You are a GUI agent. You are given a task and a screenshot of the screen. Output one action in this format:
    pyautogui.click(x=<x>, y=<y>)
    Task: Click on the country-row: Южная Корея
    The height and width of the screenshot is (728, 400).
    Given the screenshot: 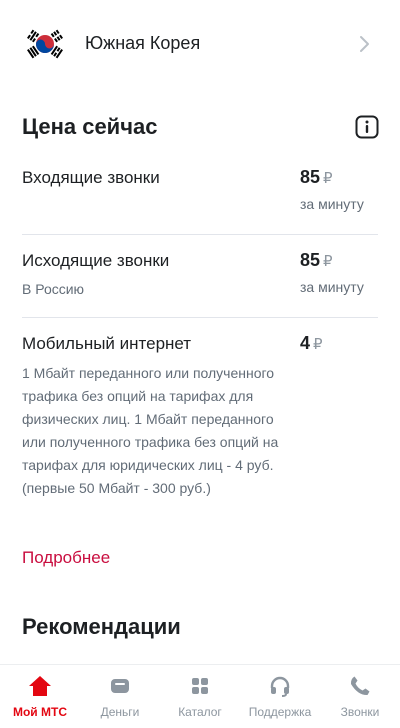 What is the action you would take?
    pyautogui.click(x=200, y=45)
    